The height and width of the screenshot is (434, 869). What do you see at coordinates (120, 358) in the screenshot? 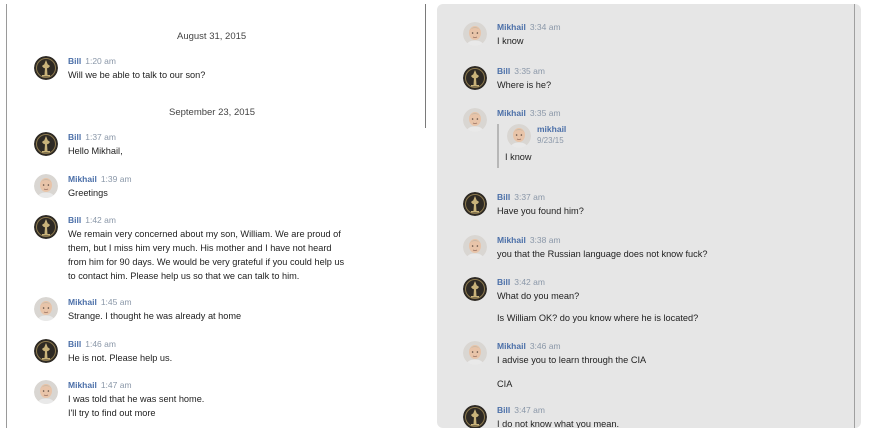
I see `message-text: He is not. Please help us.` at bounding box center [120, 358].